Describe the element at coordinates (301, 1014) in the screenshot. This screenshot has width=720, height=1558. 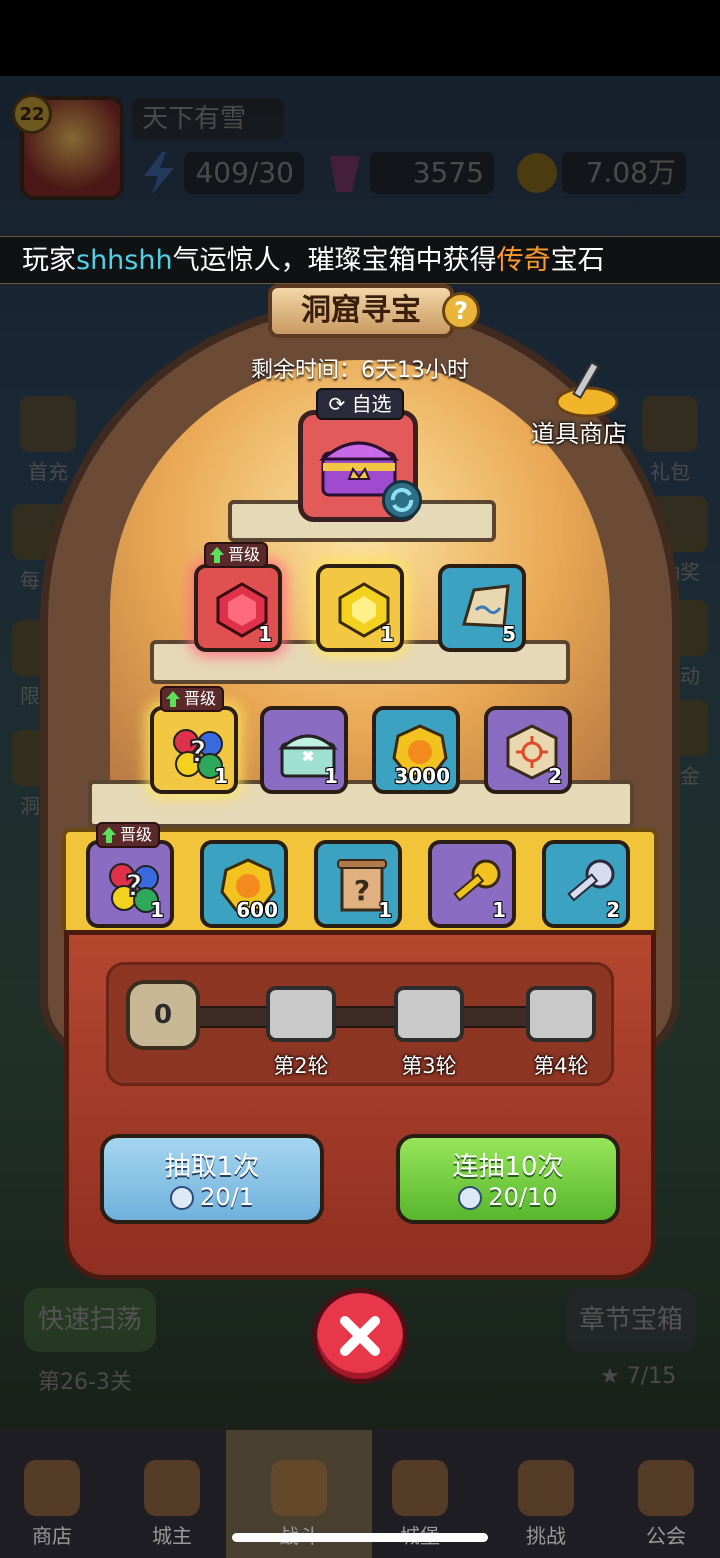
I see `round-2-chest-icon` at that location.